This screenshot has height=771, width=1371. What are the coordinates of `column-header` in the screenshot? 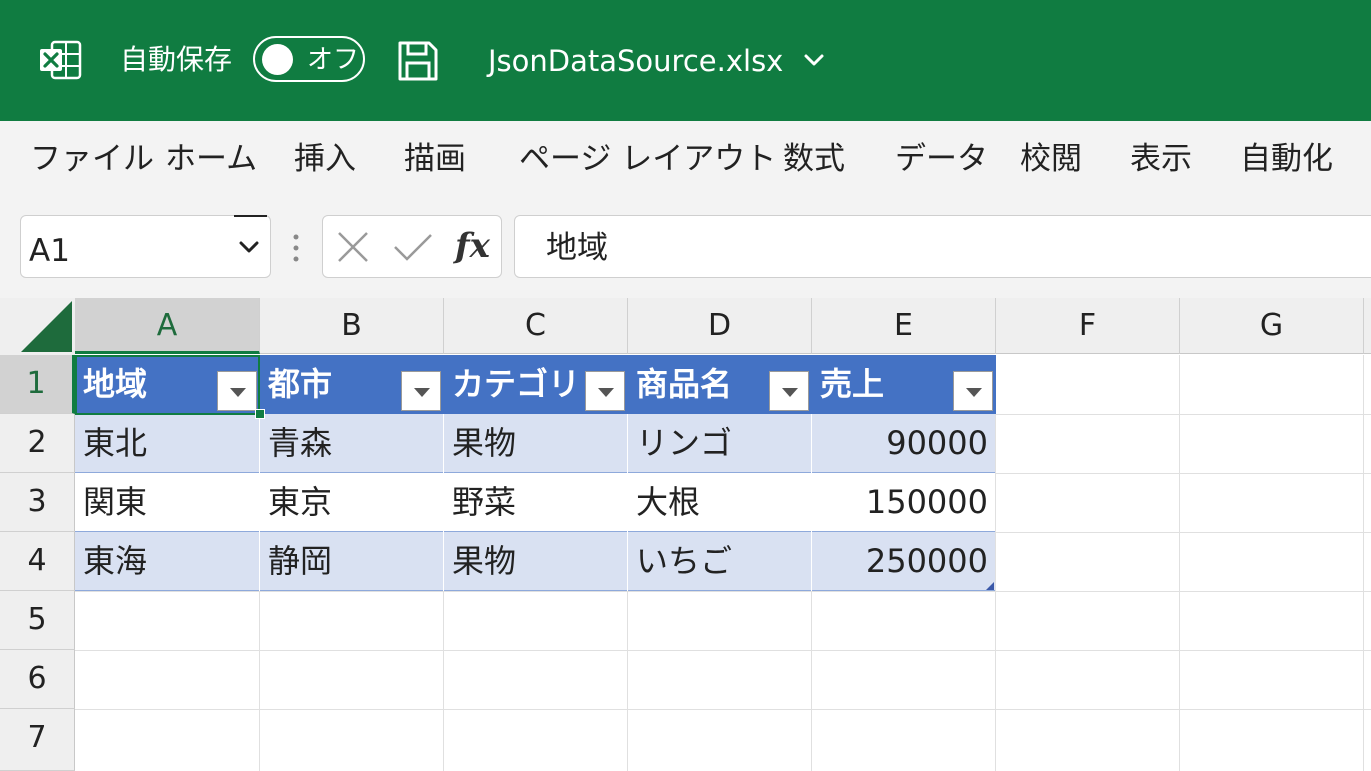 It's located at (1367, 326).